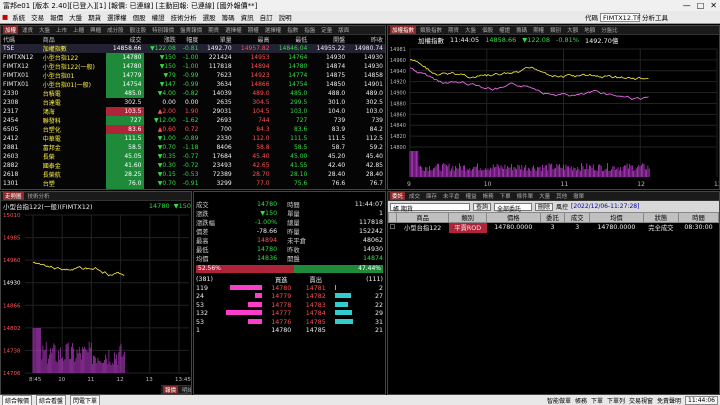  Describe the element at coordinates (209, 17) in the screenshot. I see `menu-item-9: 選股` at that location.